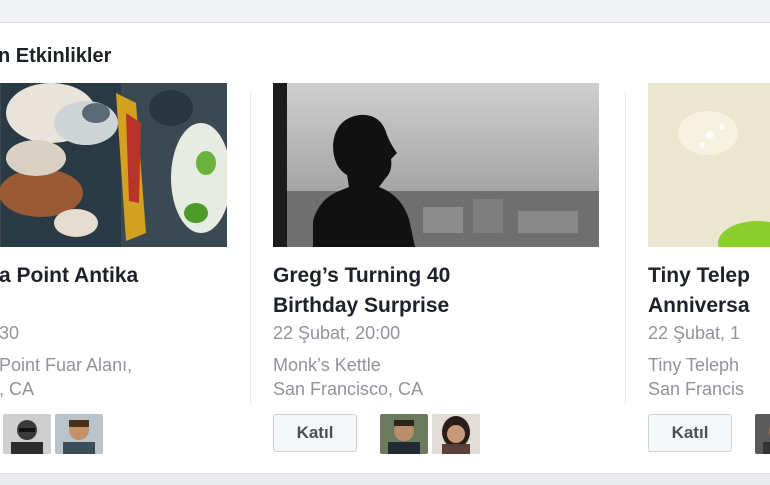 The image size is (770, 485). I want to click on event-title-line: Greg’s Turning 40, so click(362, 275).